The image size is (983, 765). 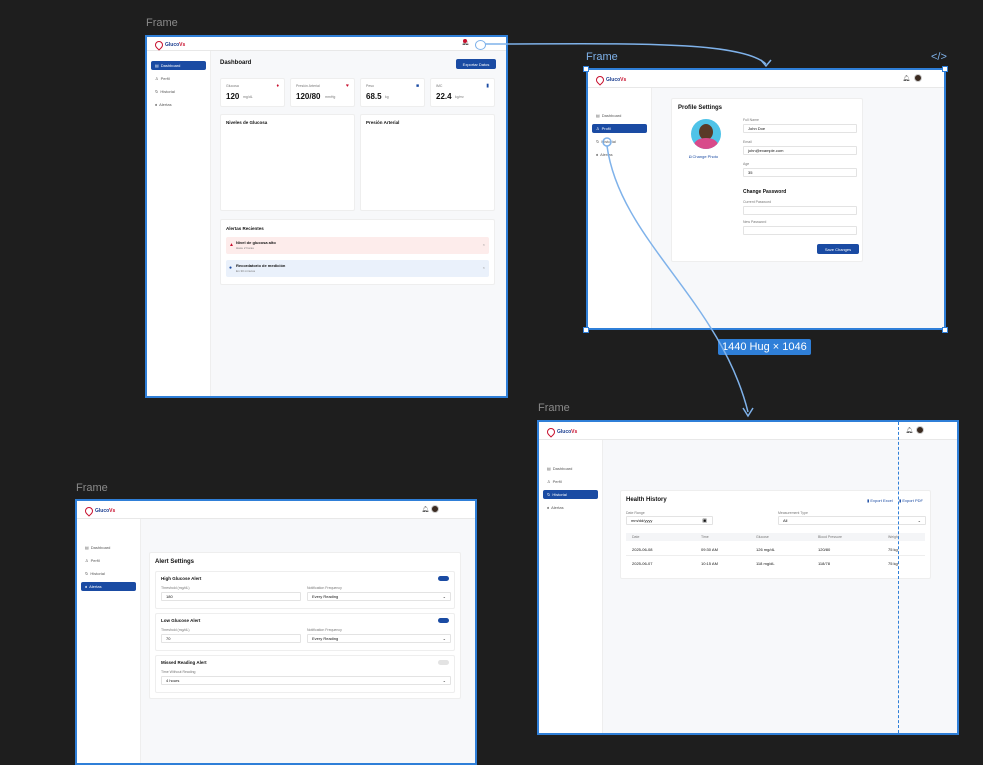 What do you see at coordinates (939, 57) in the screenshot?
I see `code-icon: </>` at bounding box center [939, 57].